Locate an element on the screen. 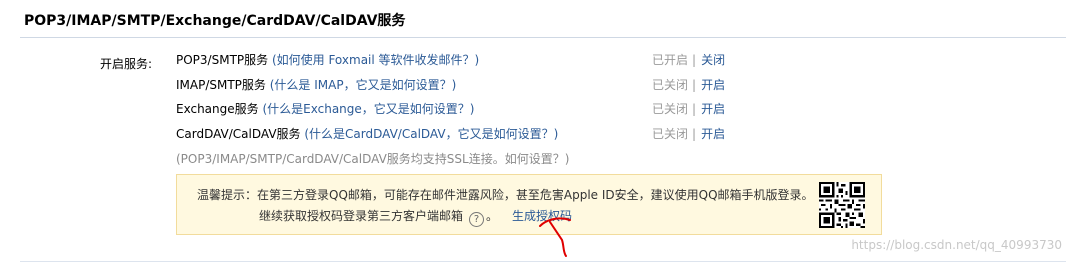  service-name: Exchange服务 is located at coordinates (217, 109).